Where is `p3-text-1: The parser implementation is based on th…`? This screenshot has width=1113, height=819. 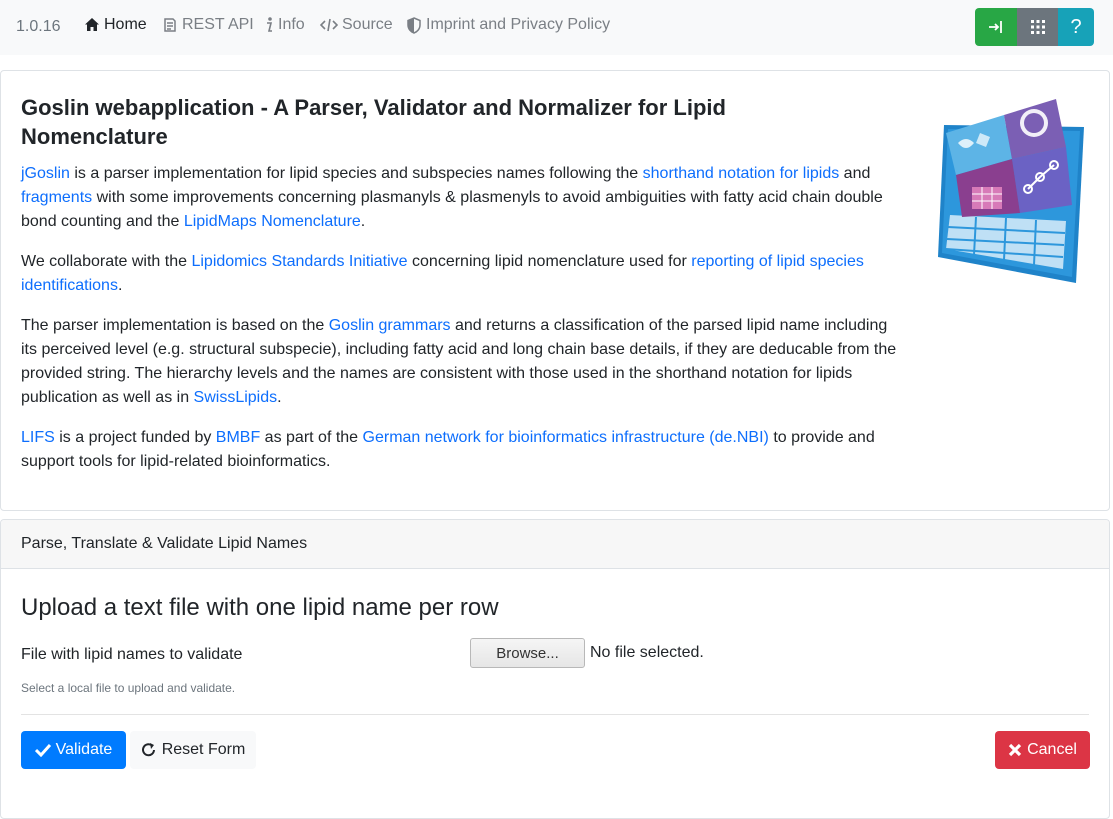
p3-text-1: The parser implementation is based on th… is located at coordinates (175, 325).